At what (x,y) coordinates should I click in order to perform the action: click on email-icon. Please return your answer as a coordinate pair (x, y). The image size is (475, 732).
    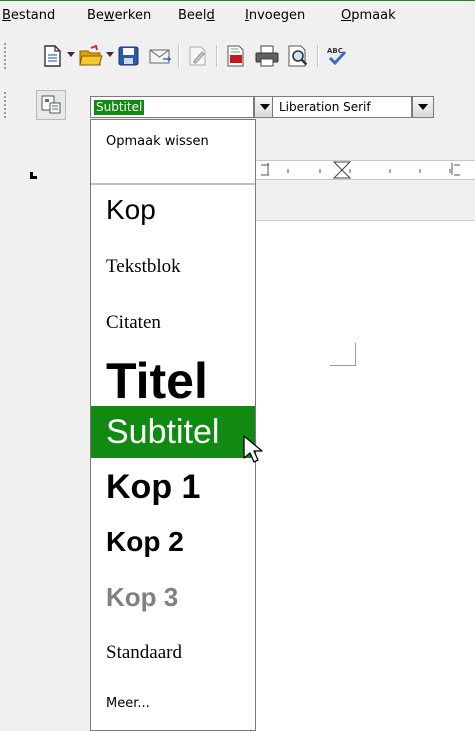
    Looking at the image, I should click on (160, 56).